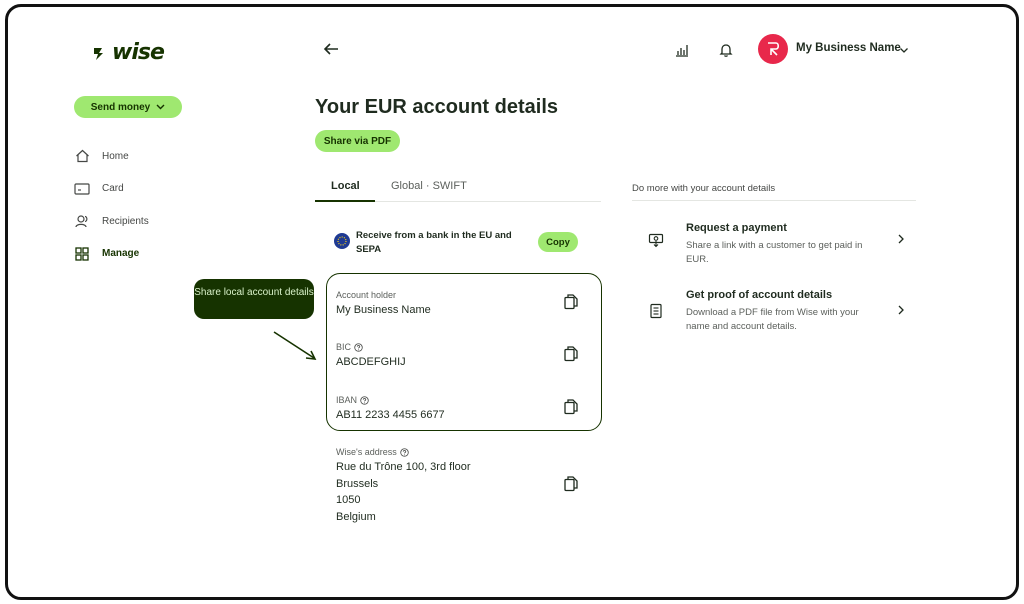 The height and width of the screenshot is (604, 1024). What do you see at coordinates (704, 188) in the screenshot?
I see `more-section-title: Do more with your account details` at bounding box center [704, 188].